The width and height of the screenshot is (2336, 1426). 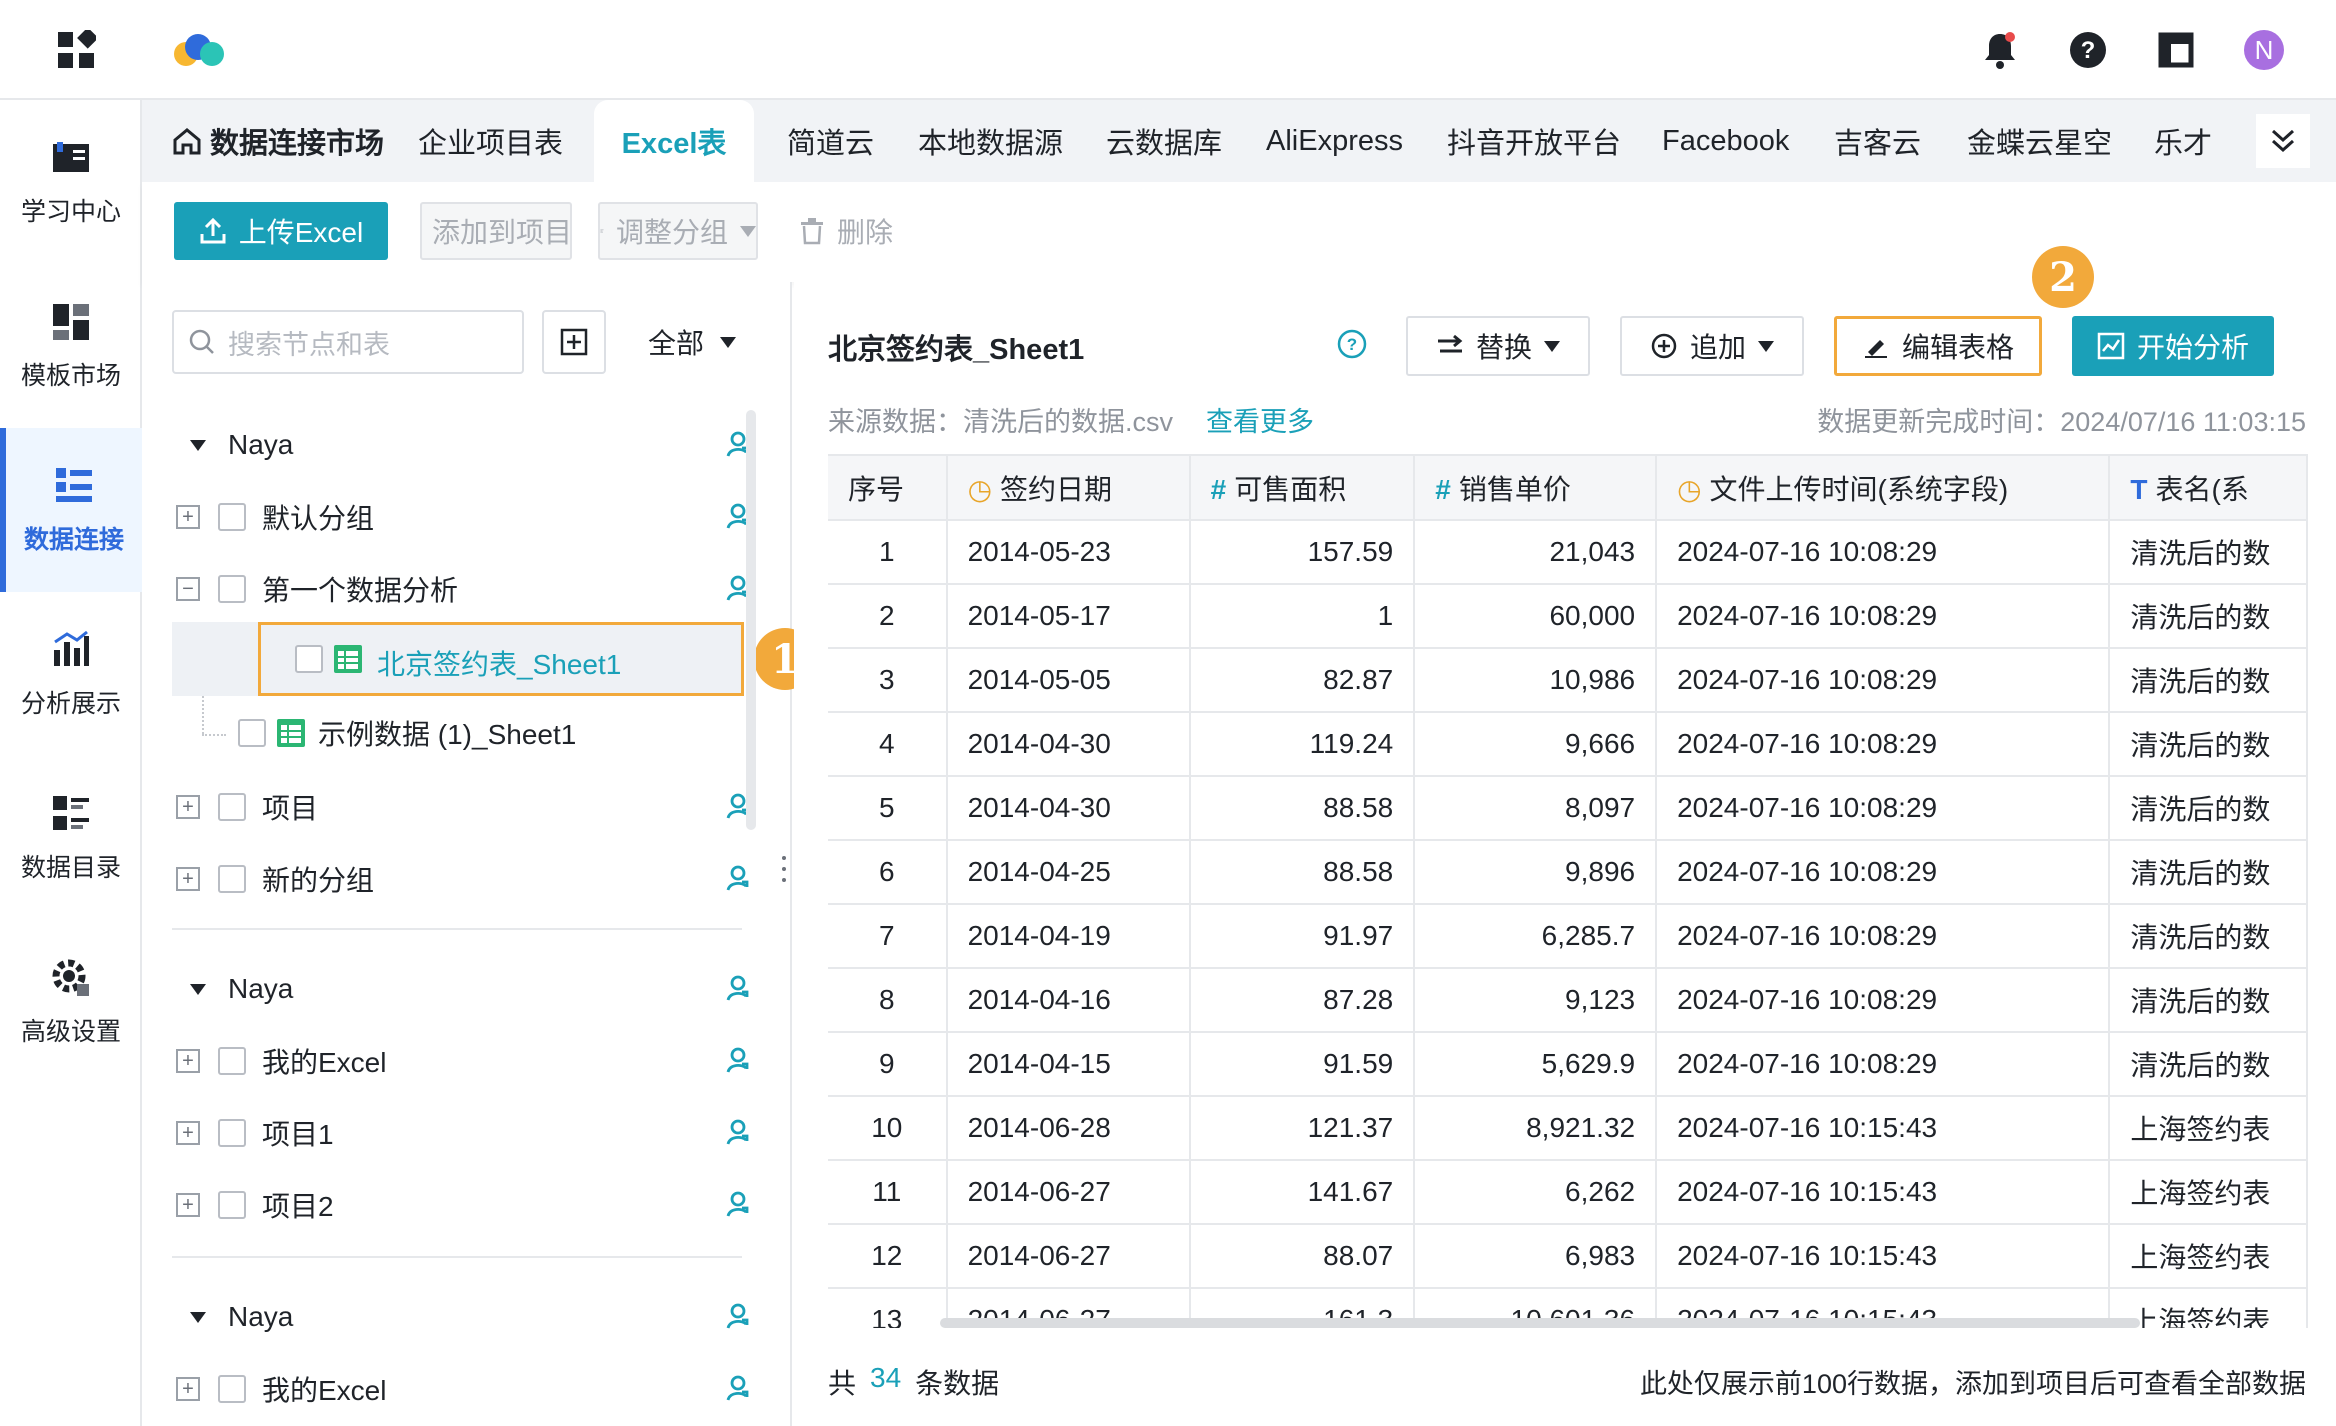 What do you see at coordinates (1534, 141) in the screenshot?
I see `tab-douyin: 抖音开放平台` at bounding box center [1534, 141].